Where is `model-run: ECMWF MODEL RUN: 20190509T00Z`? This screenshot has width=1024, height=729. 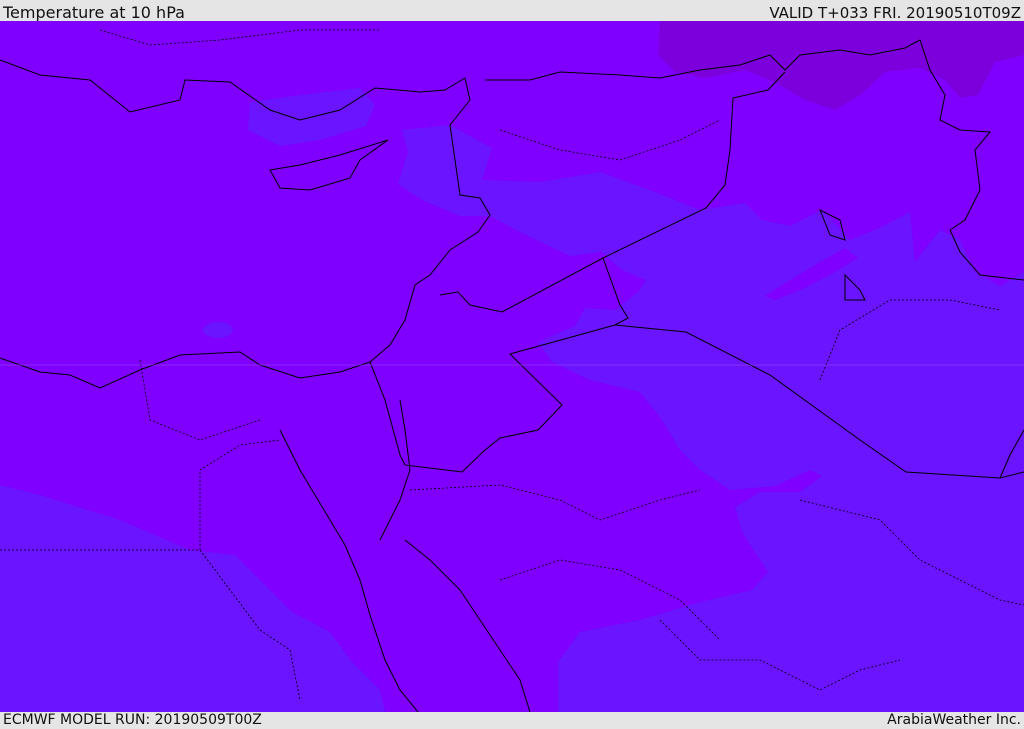
model-run: ECMWF MODEL RUN: 20190509T00Z is located at coordinates (132, 720).